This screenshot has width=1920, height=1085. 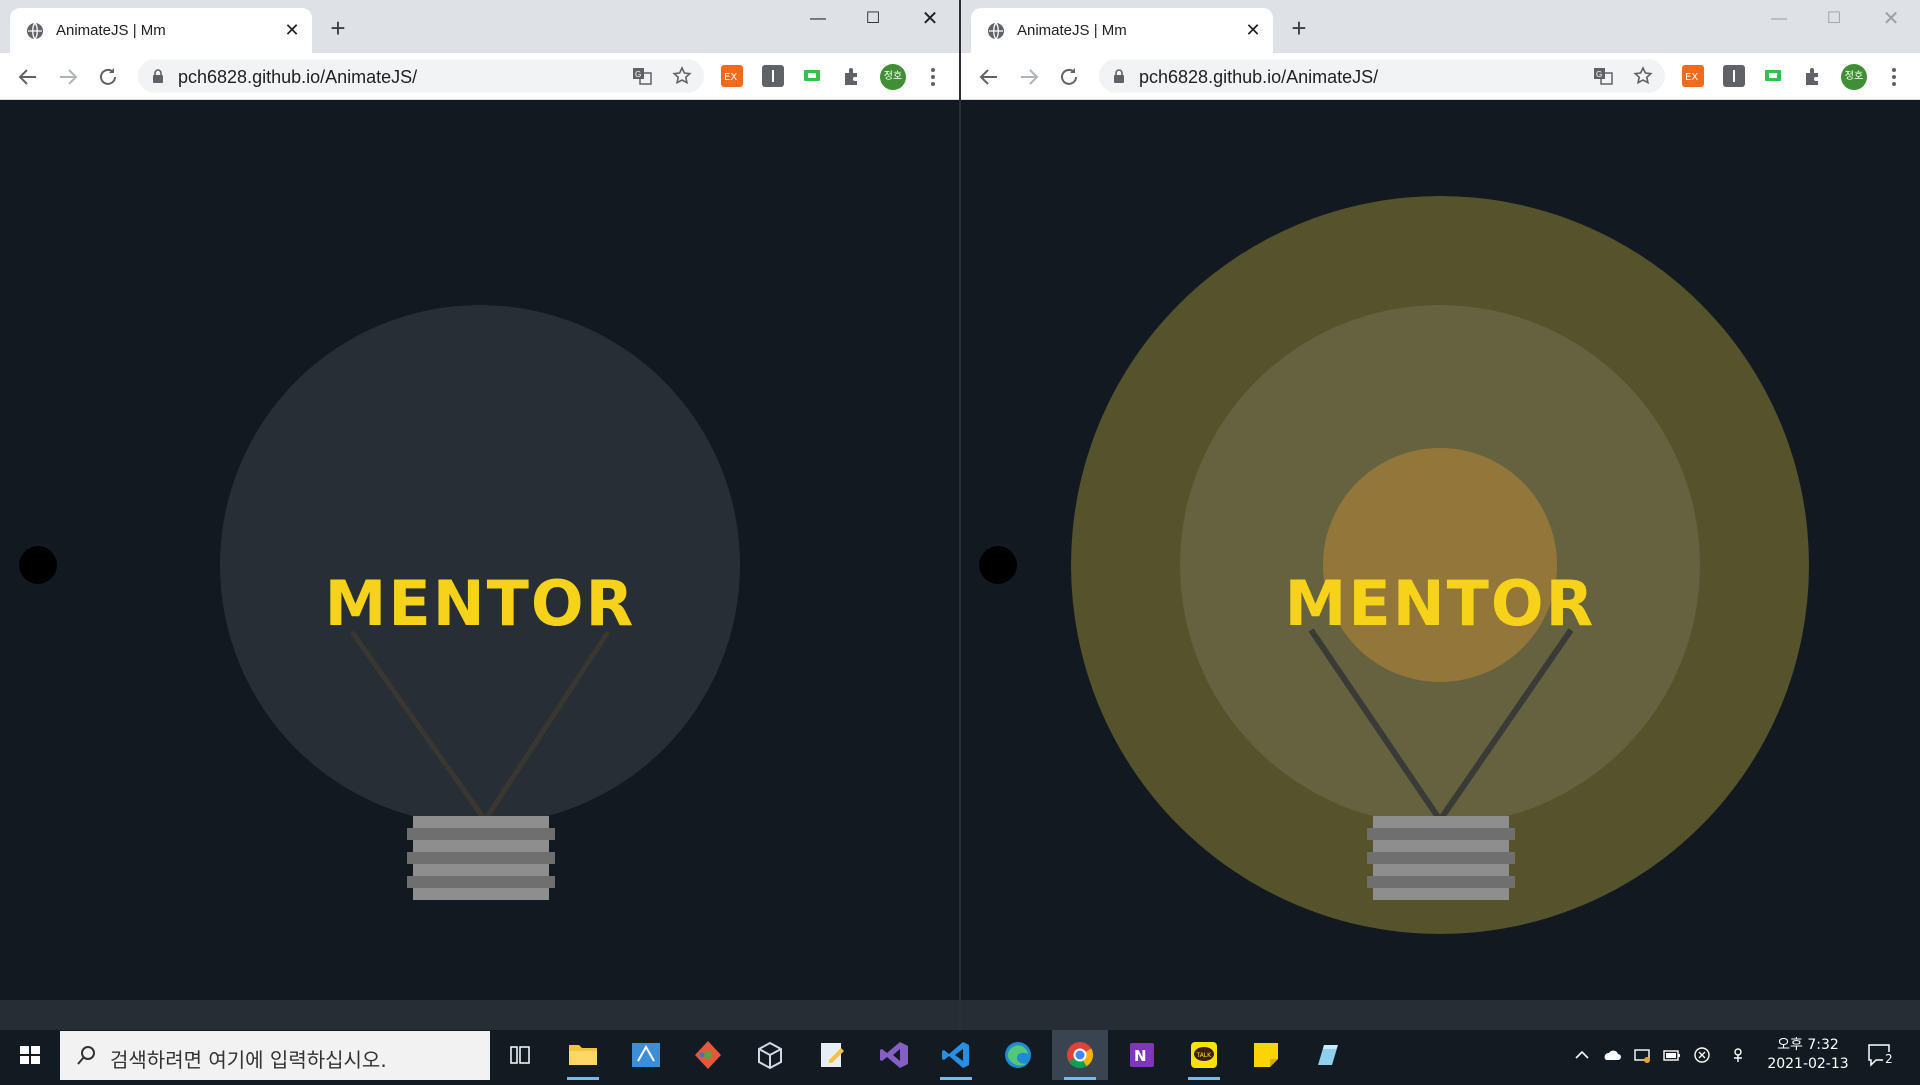 I want to click on svg-text: TALK, so click(x=1204, y=1055).